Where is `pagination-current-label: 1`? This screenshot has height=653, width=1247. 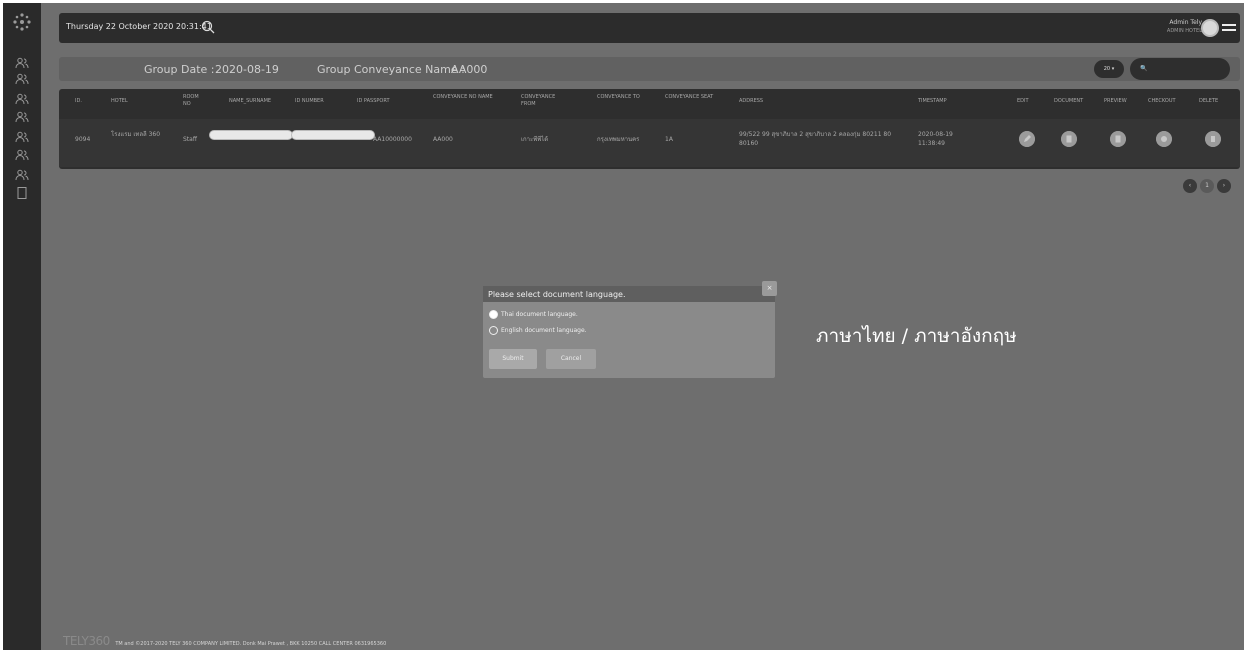
pagination-current-label: 1 is located at coordinates (1207, 185).